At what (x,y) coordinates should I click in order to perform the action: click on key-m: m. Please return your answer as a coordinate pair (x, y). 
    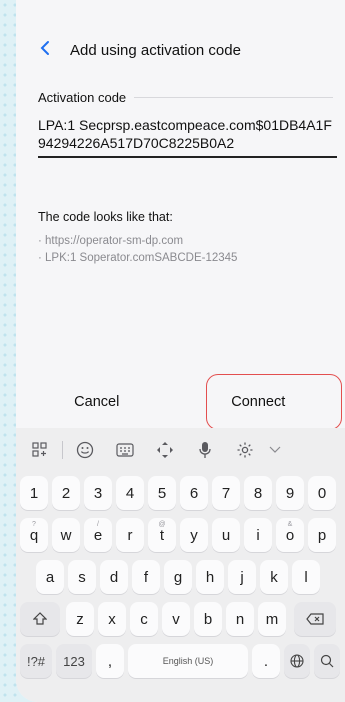
    Looking at the image, I should click on (272, 619).